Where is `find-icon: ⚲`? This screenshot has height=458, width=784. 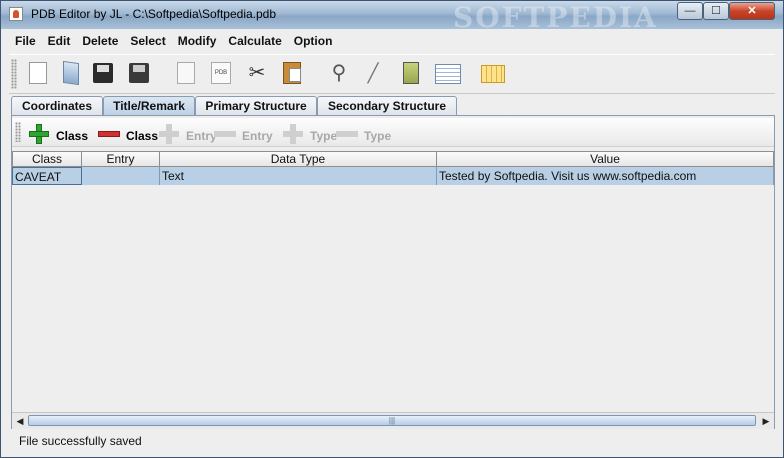
find-icon: ⚲ is located at coordinates (339, 73).